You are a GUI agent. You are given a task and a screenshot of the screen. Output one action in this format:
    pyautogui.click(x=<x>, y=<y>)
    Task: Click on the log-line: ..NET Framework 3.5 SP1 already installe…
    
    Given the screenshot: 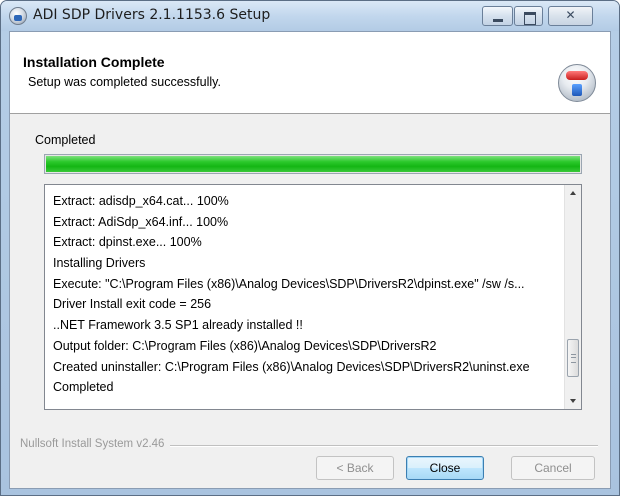 What is the action you would take?
    pyautogui.click(x=178, y=325)
    